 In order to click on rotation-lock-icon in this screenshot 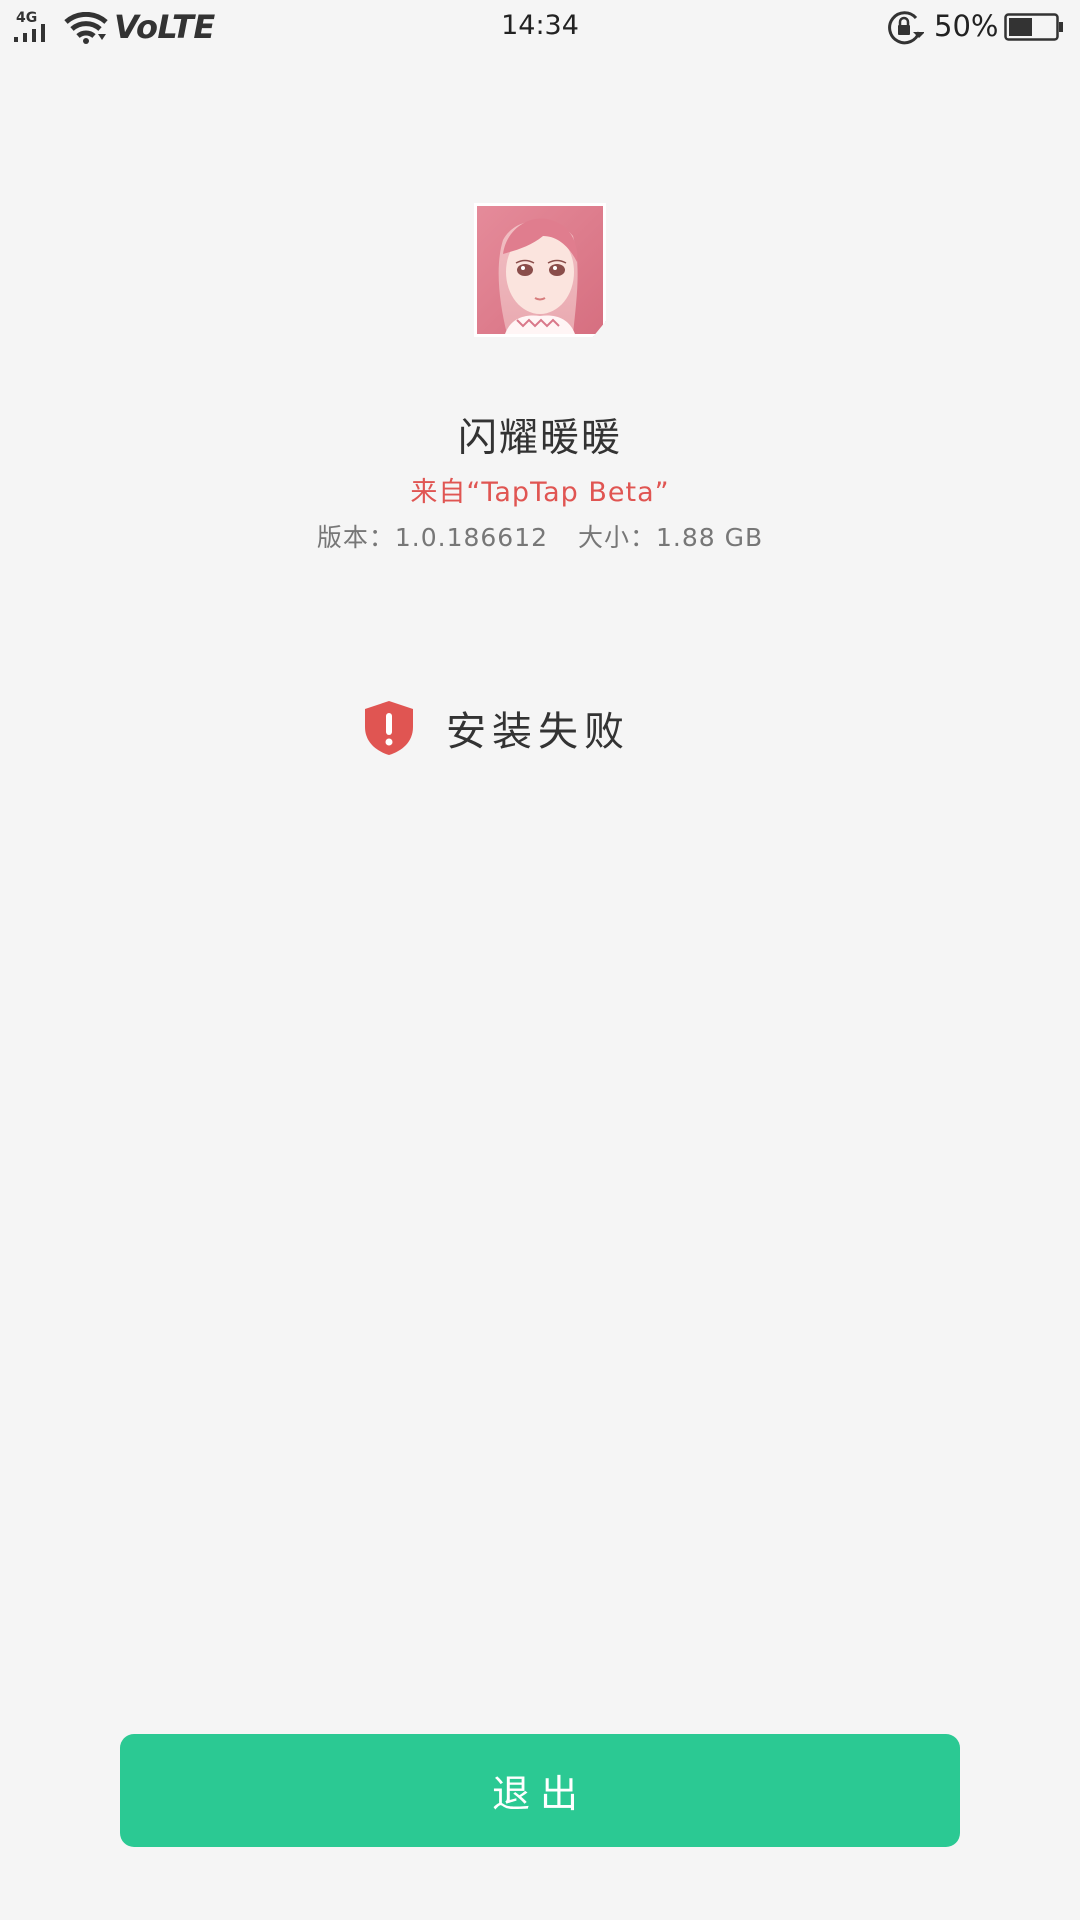, I will do `click(905, 30)`.